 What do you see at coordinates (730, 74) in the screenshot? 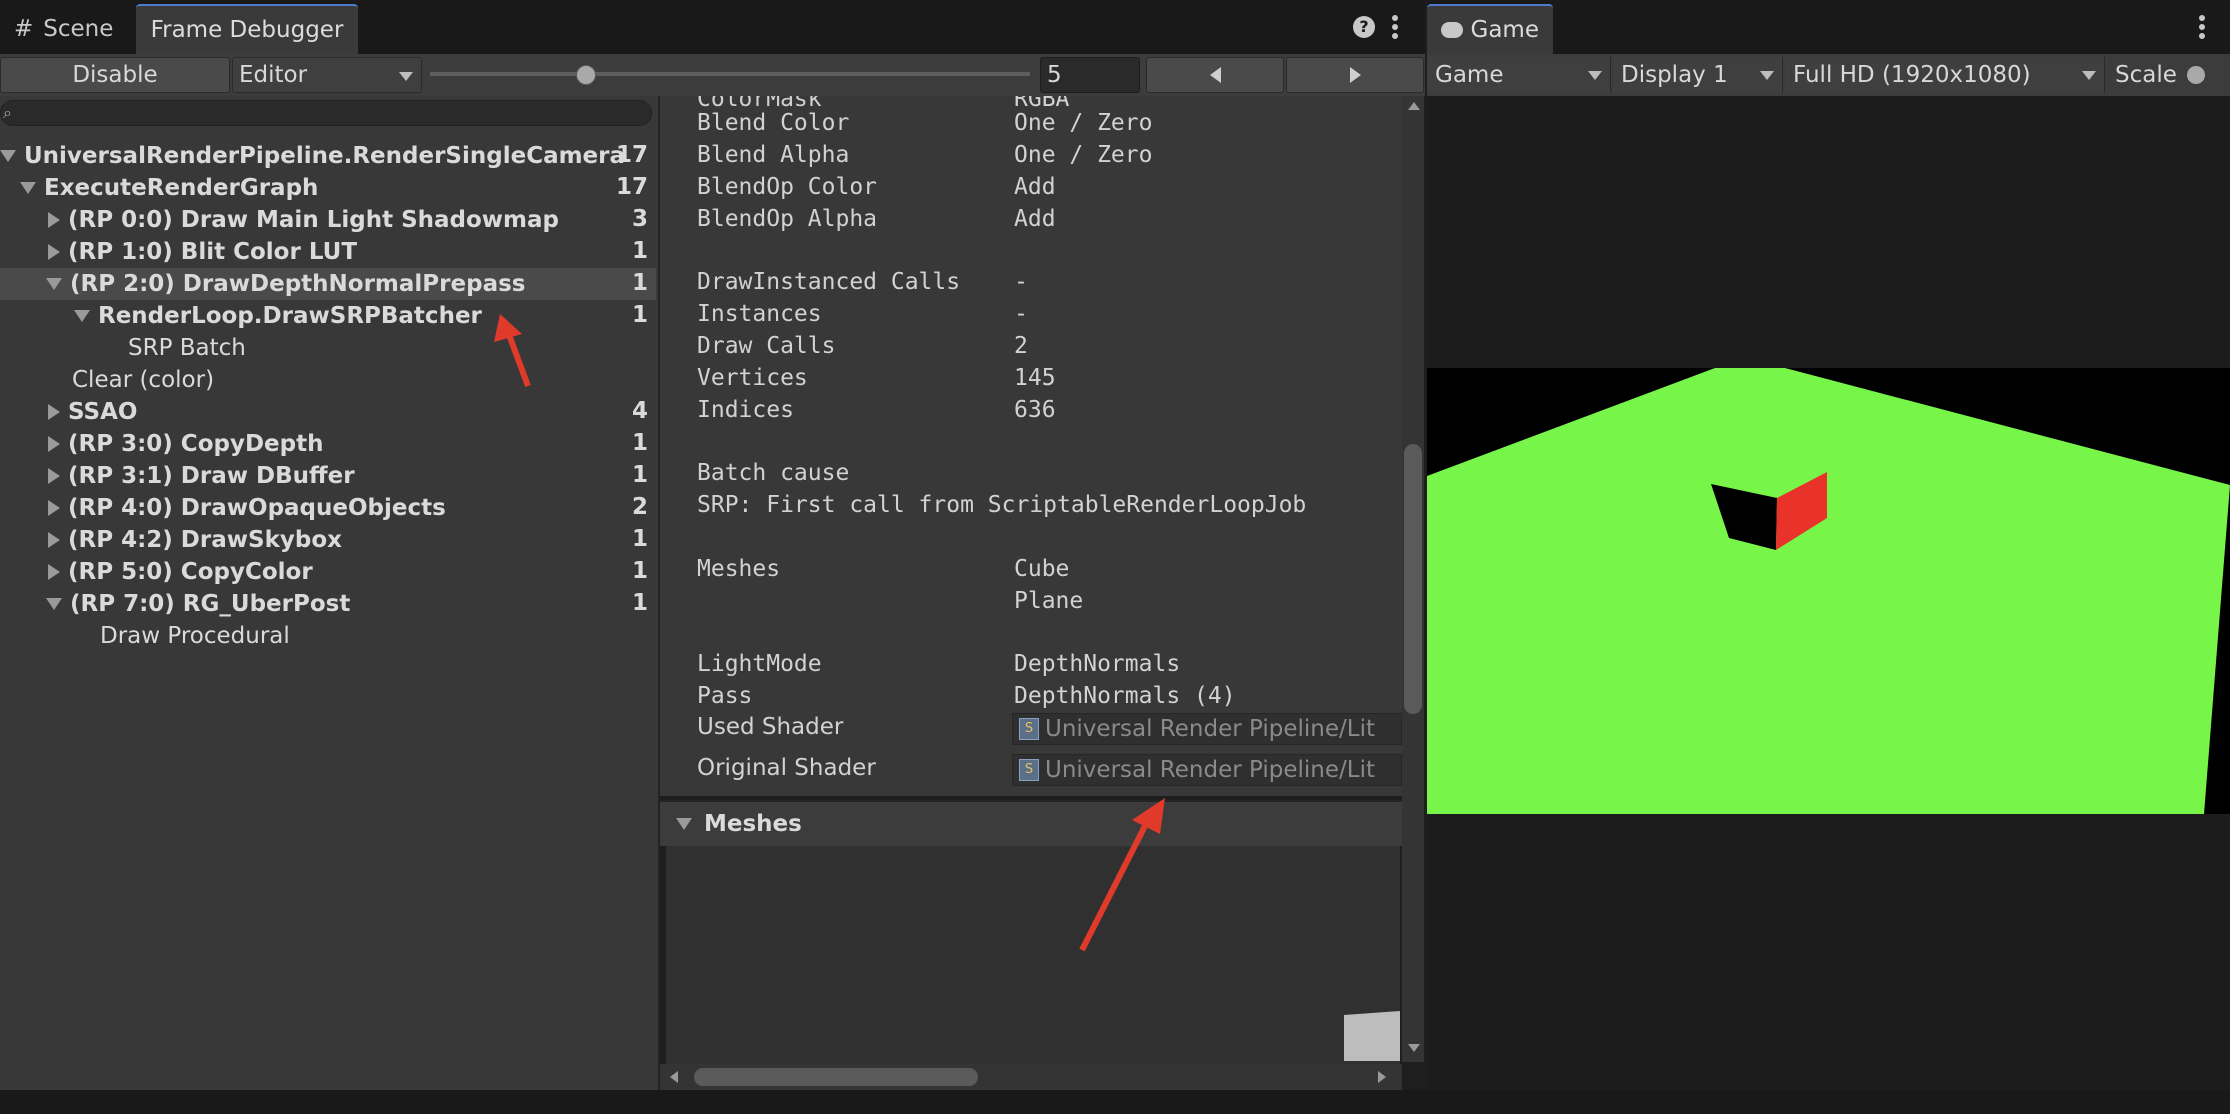
I see `event-slider-track` at bounding box center [730, 74].